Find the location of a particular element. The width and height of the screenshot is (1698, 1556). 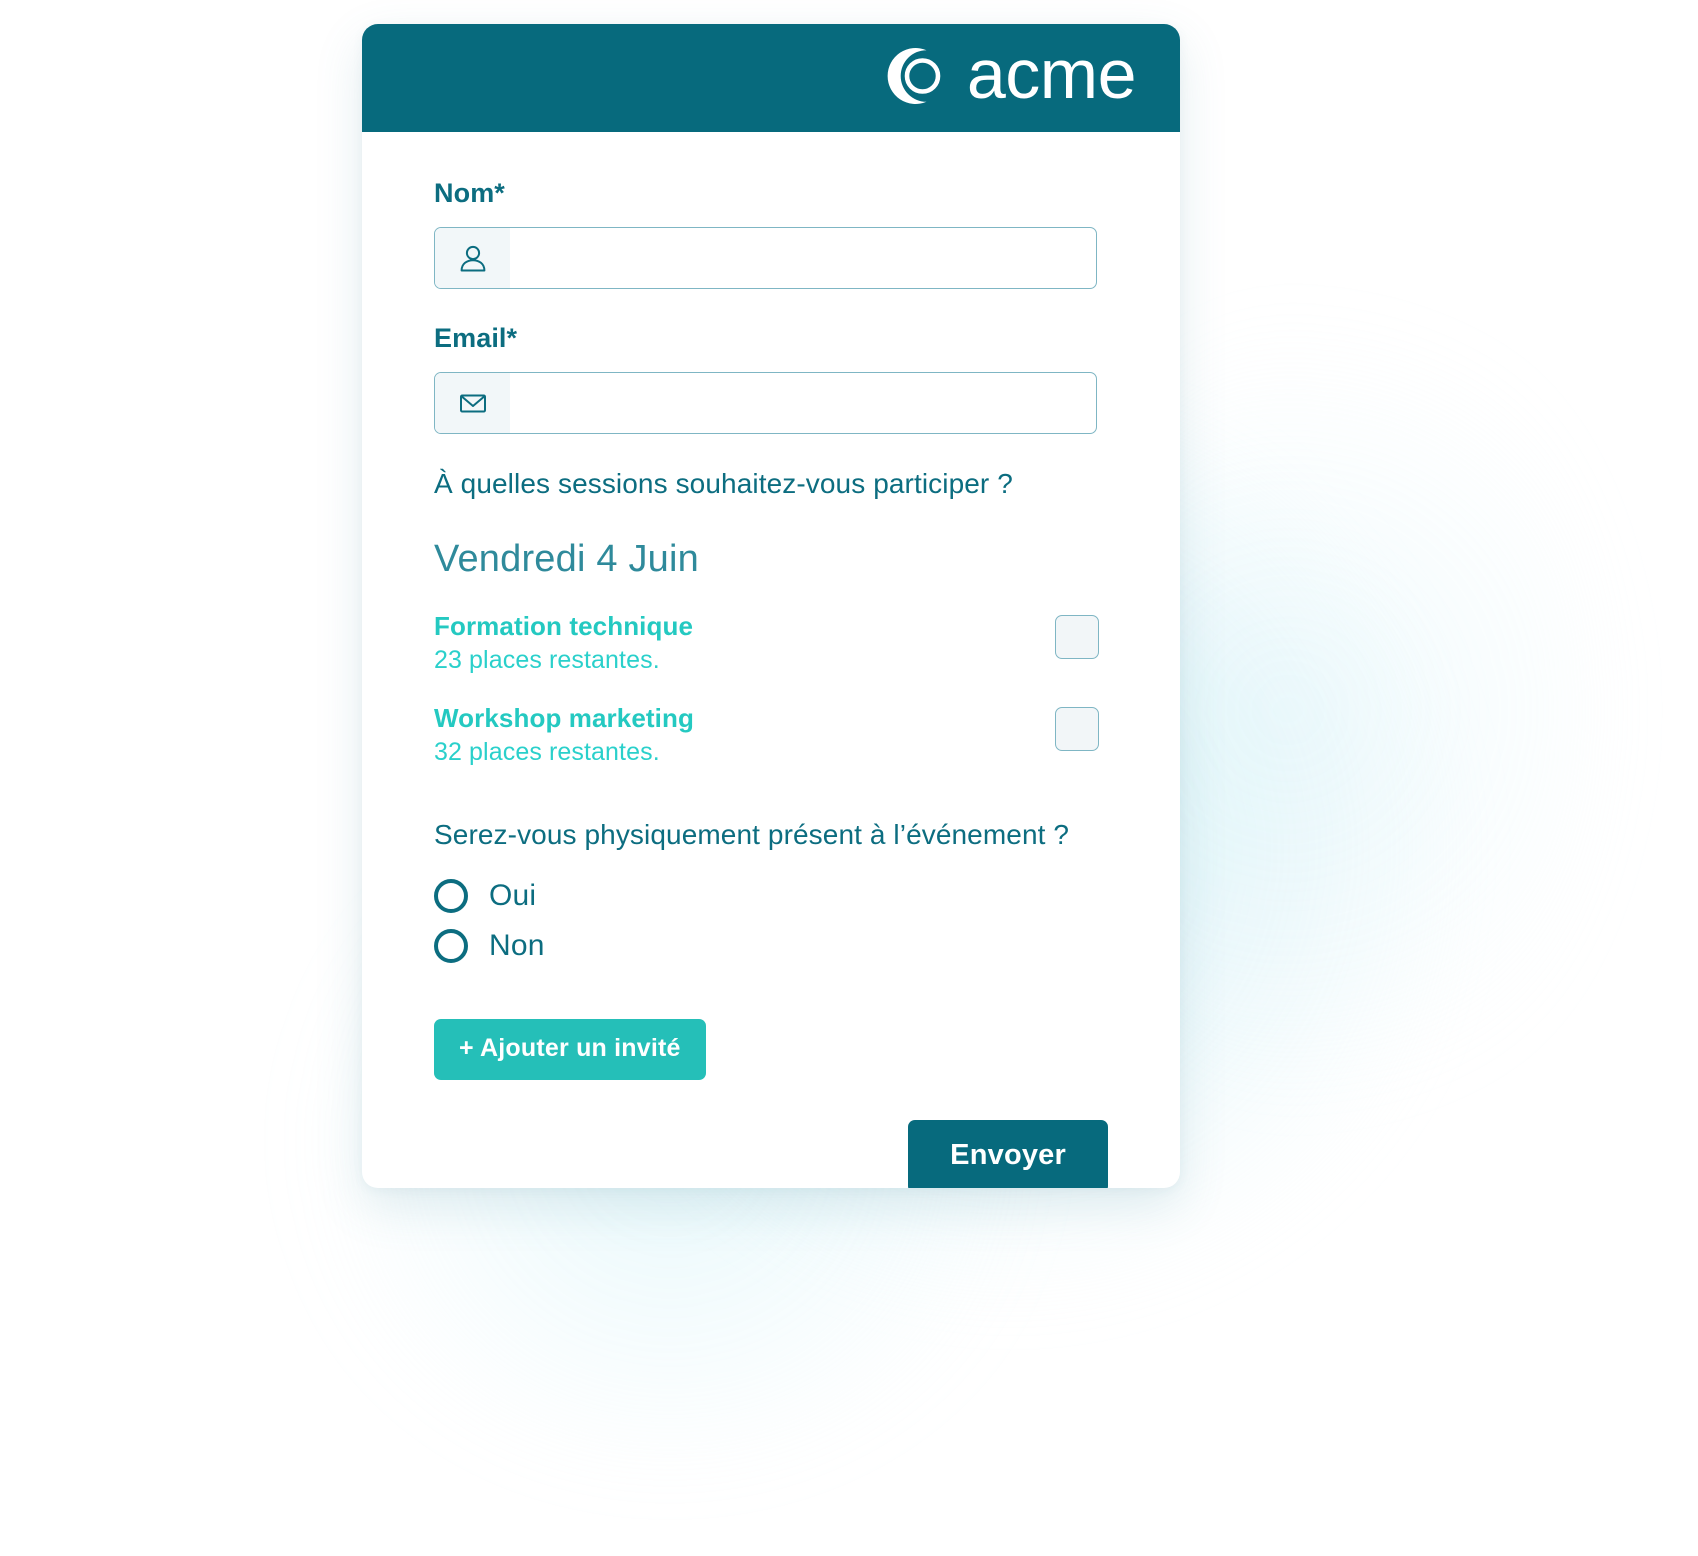

email-input is located at coordinates (803, 403).